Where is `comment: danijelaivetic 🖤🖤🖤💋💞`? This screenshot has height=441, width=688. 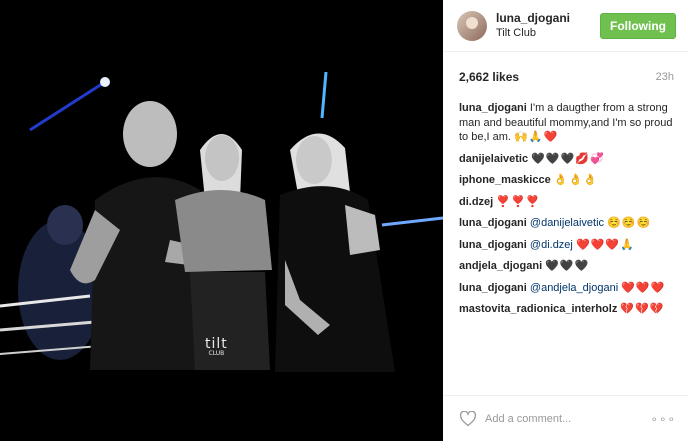
comment: danijelaivetic 🖤🖤🖤💋💞 is located at coordinates (566, 159).